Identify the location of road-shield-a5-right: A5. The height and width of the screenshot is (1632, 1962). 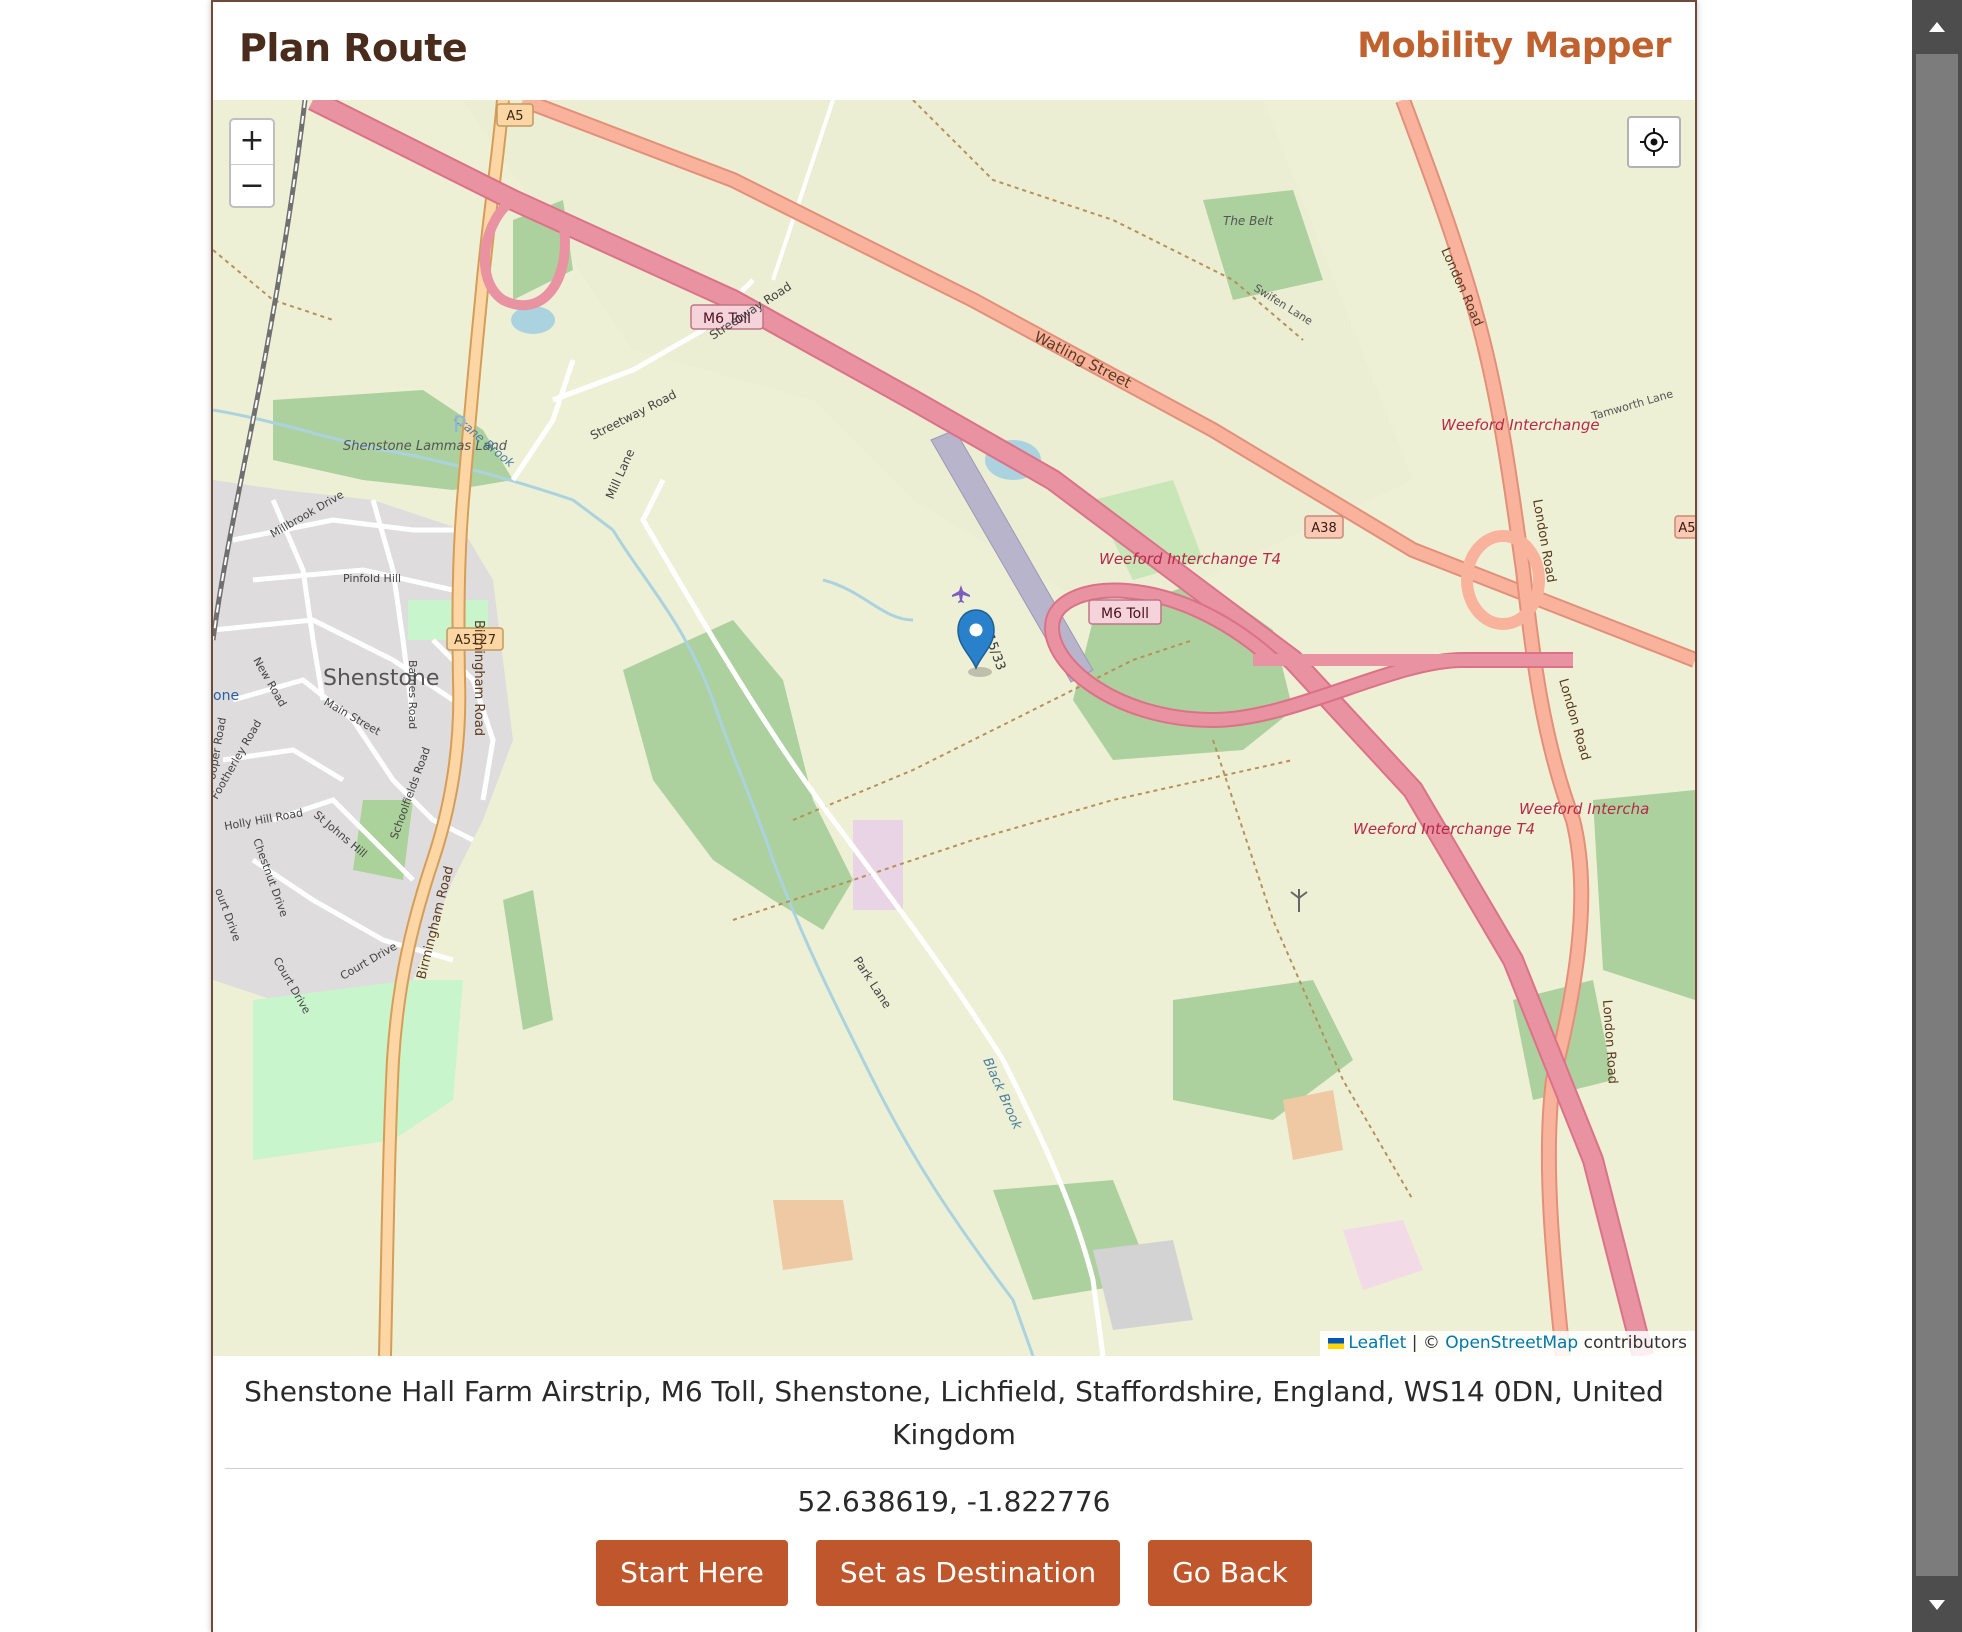
(1684, 527).